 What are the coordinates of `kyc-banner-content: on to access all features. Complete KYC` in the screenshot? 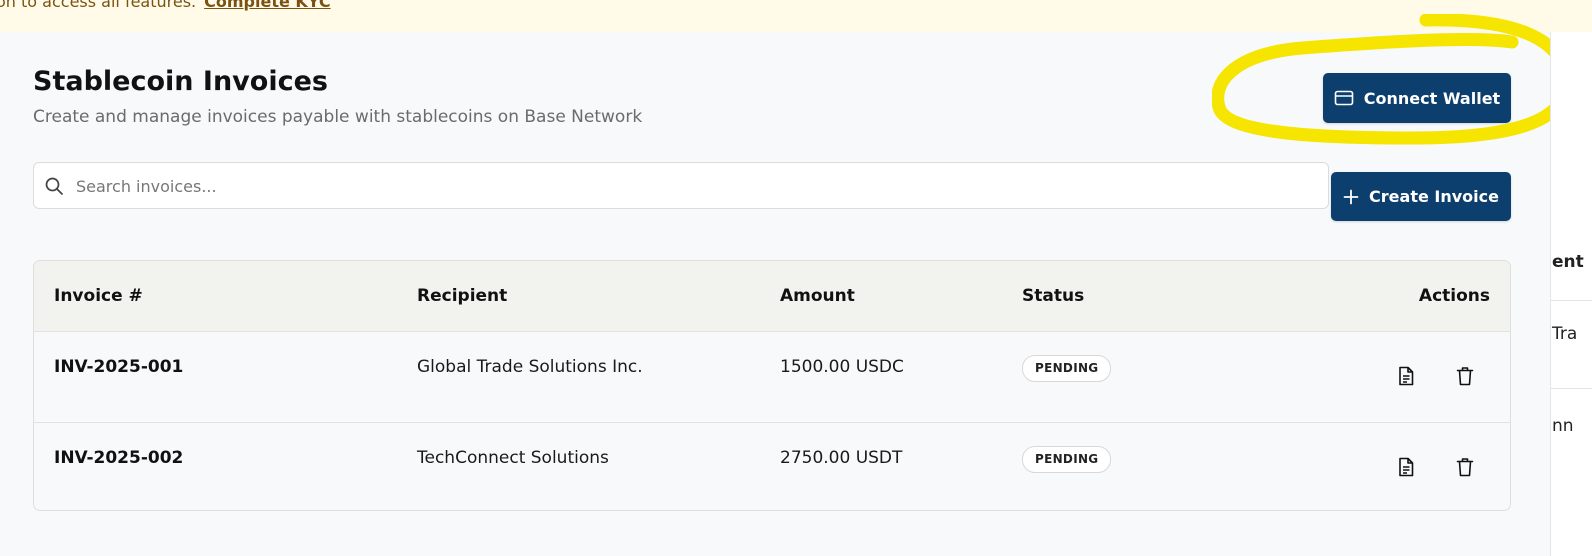 It's located at (165, 5).